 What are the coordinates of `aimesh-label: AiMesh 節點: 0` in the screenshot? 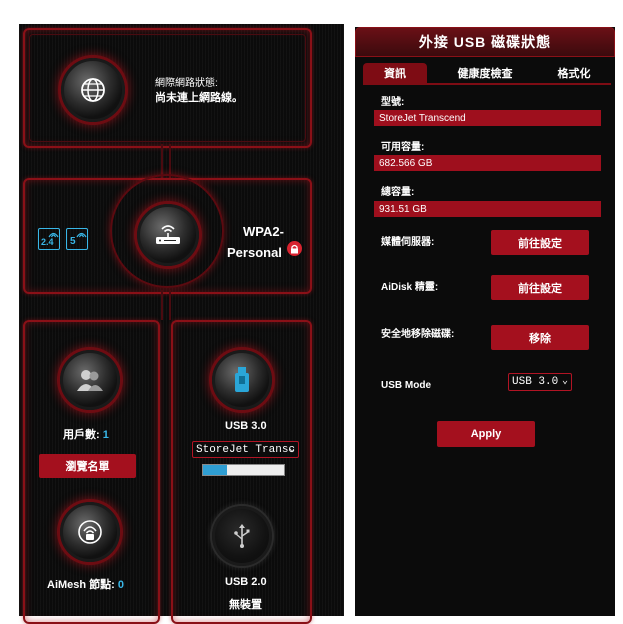 It's located at (86, 585).